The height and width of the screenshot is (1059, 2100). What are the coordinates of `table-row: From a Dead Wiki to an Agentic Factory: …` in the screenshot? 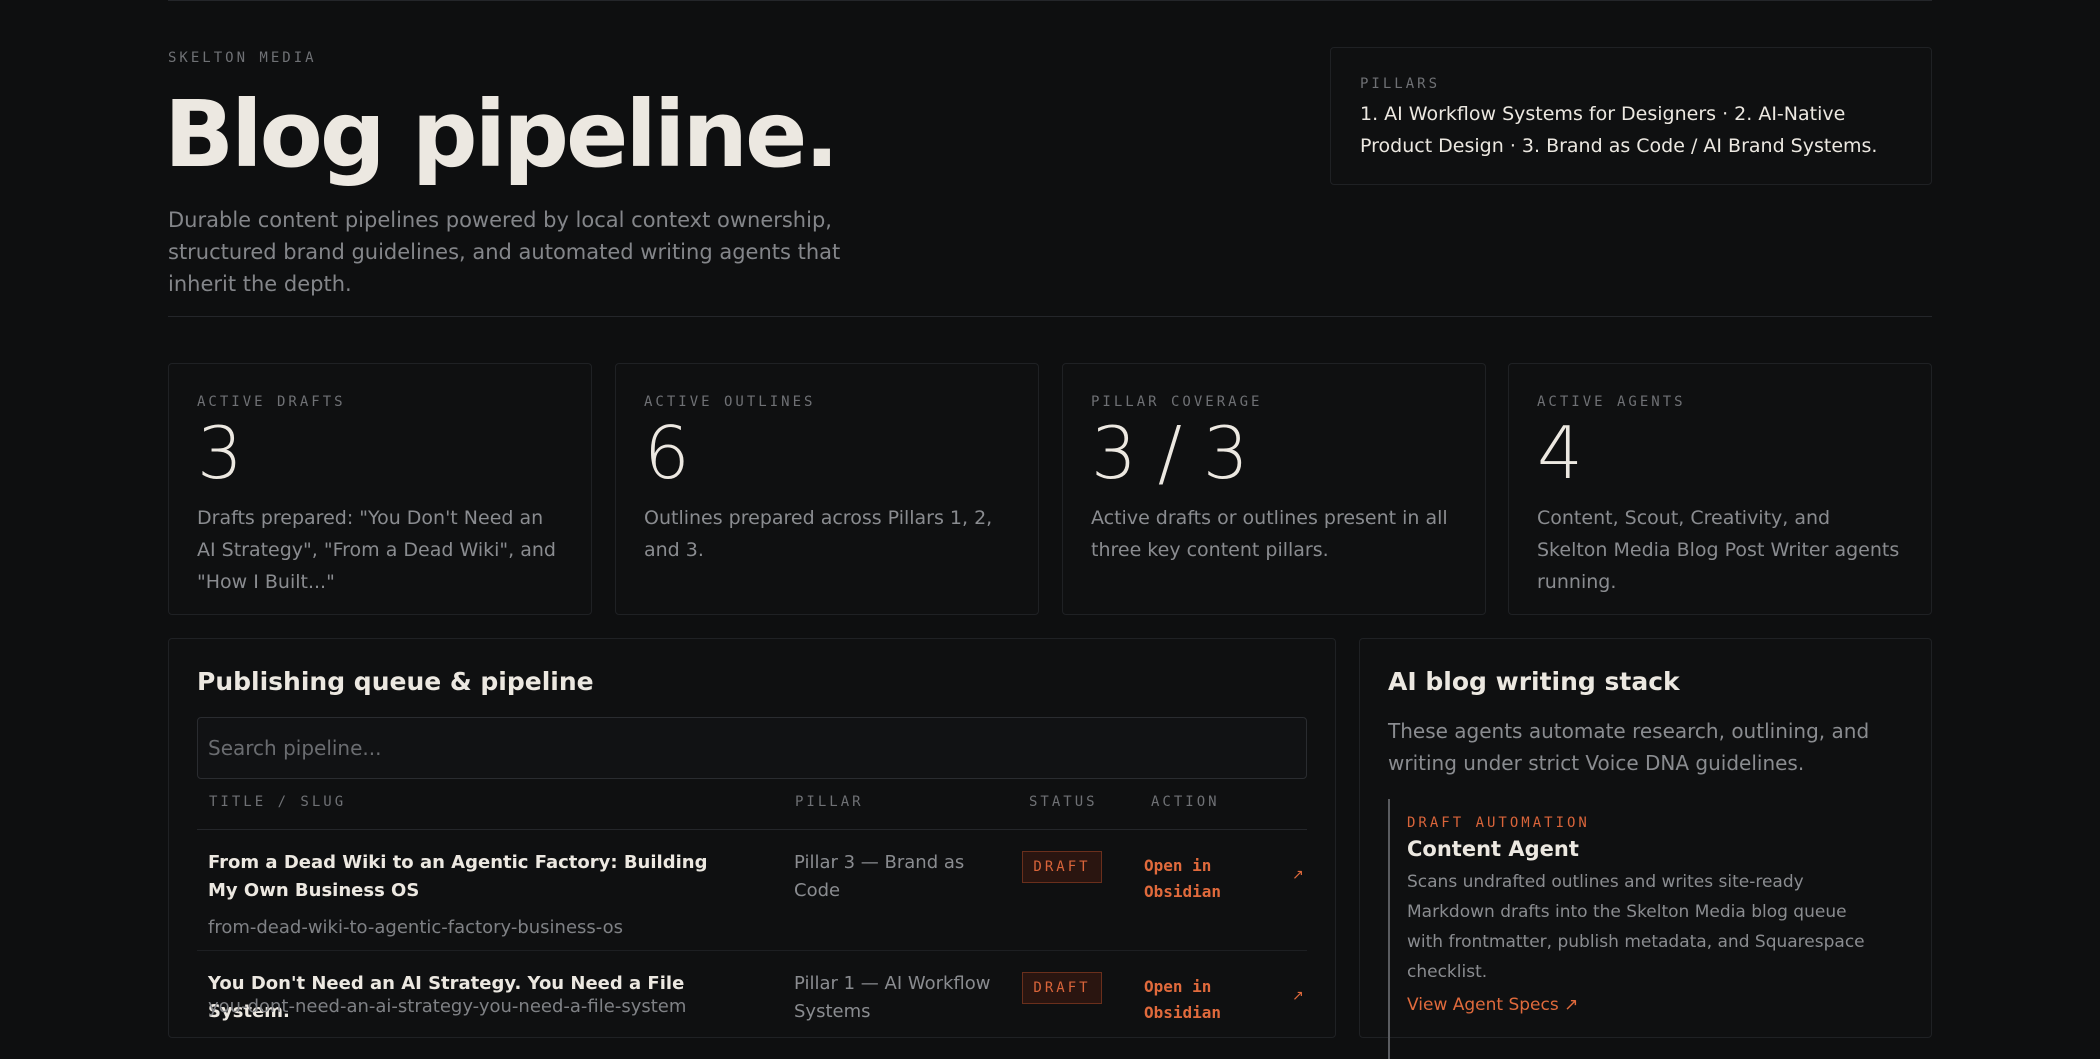 It's located at (752, 904).